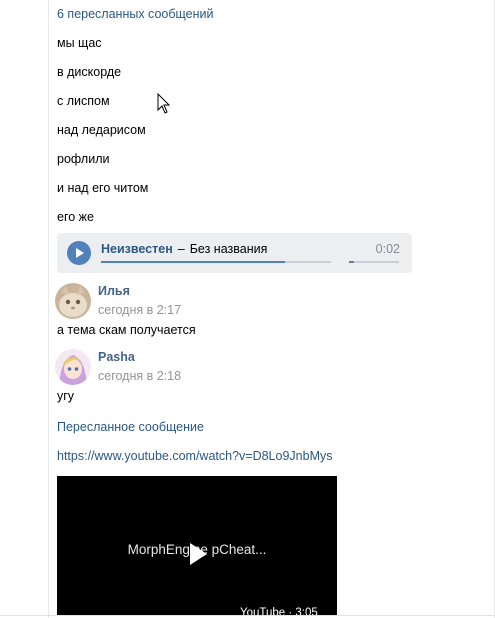 The width and height of the screenshot is (495, 618). What do you see at coordinates (103, 188) in the screenshot?
I see `message-text: и над его читом` at bounding box center [103, 188].